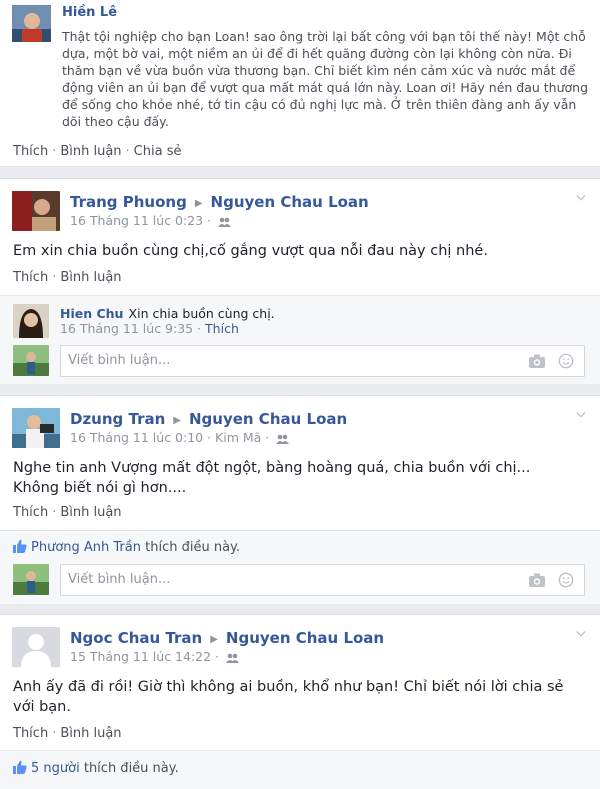  Describe the element at coordinates (201, 313) in the screenshot. I see `reply-text: Xin chia buồn cùng chị.` at that location.